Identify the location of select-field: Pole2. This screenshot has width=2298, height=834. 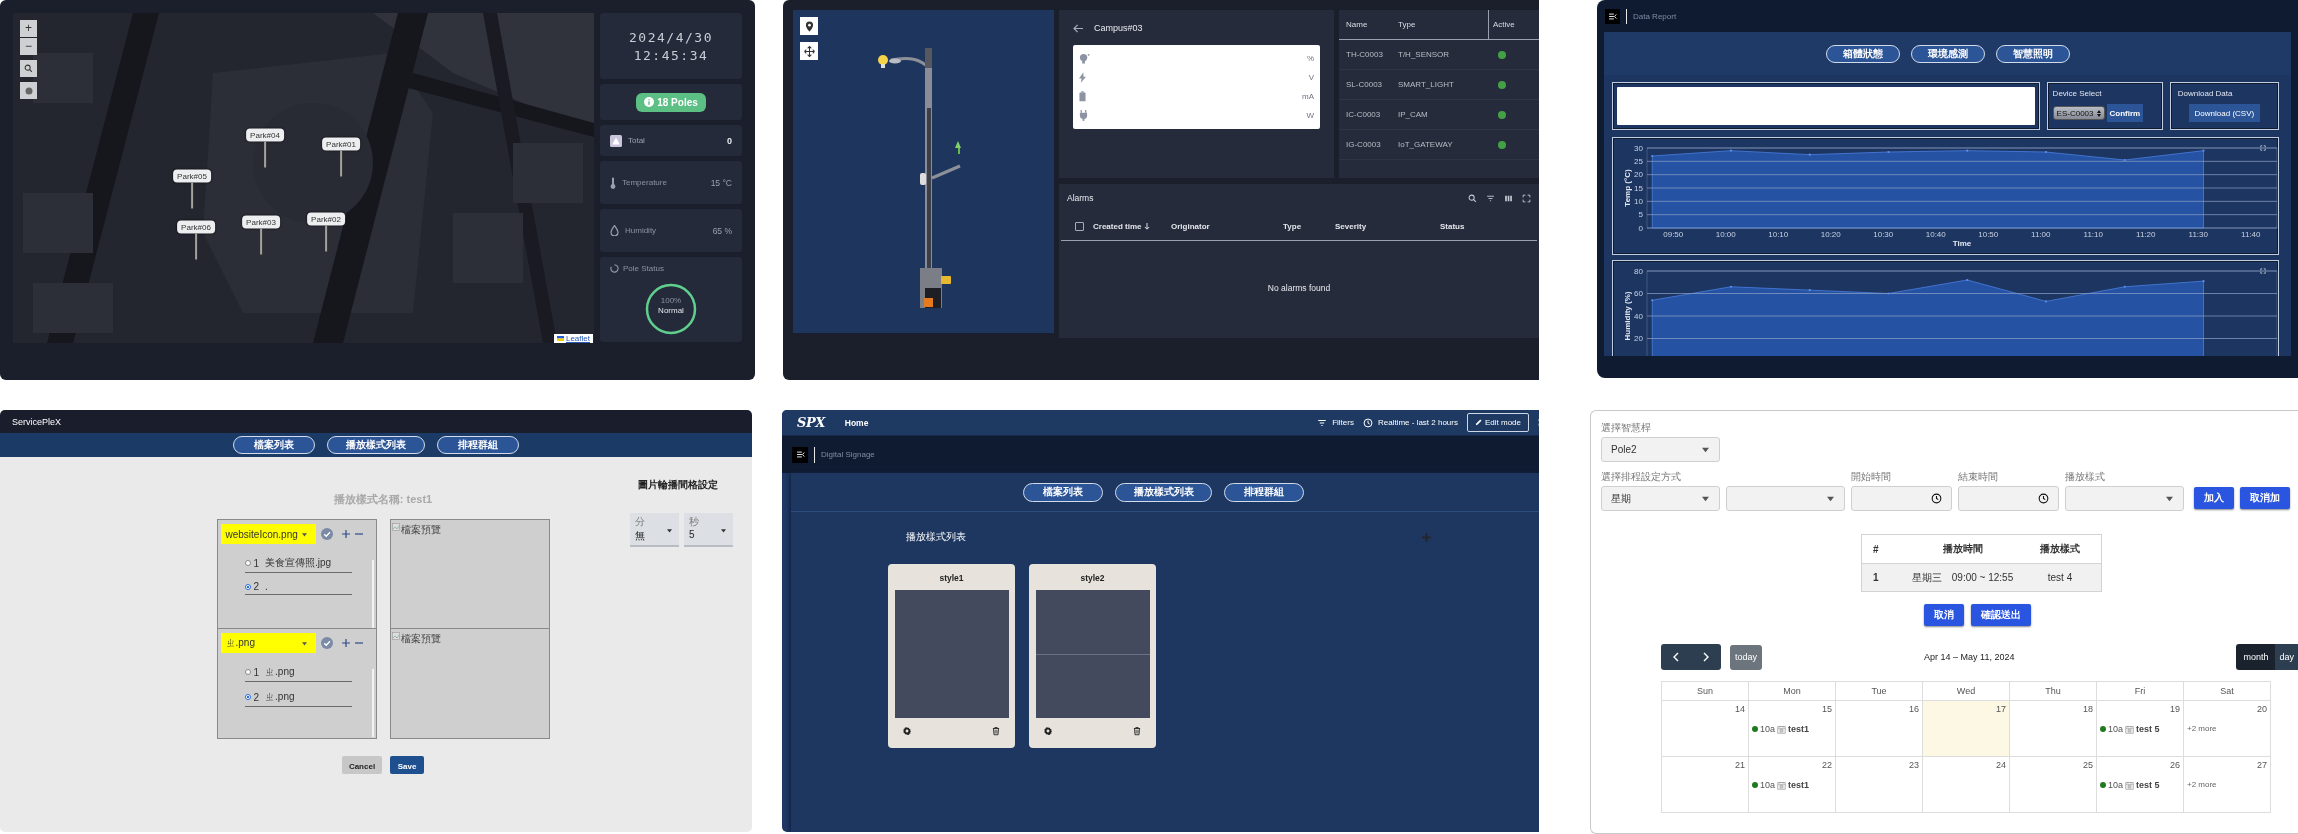
(1660, 449).